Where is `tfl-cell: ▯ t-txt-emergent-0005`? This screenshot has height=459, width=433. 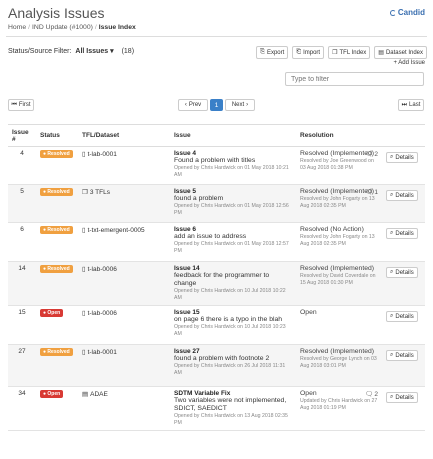
tfl-cell: ▯ t-txt-emergent-0005 is located at coordinates (124, 242).